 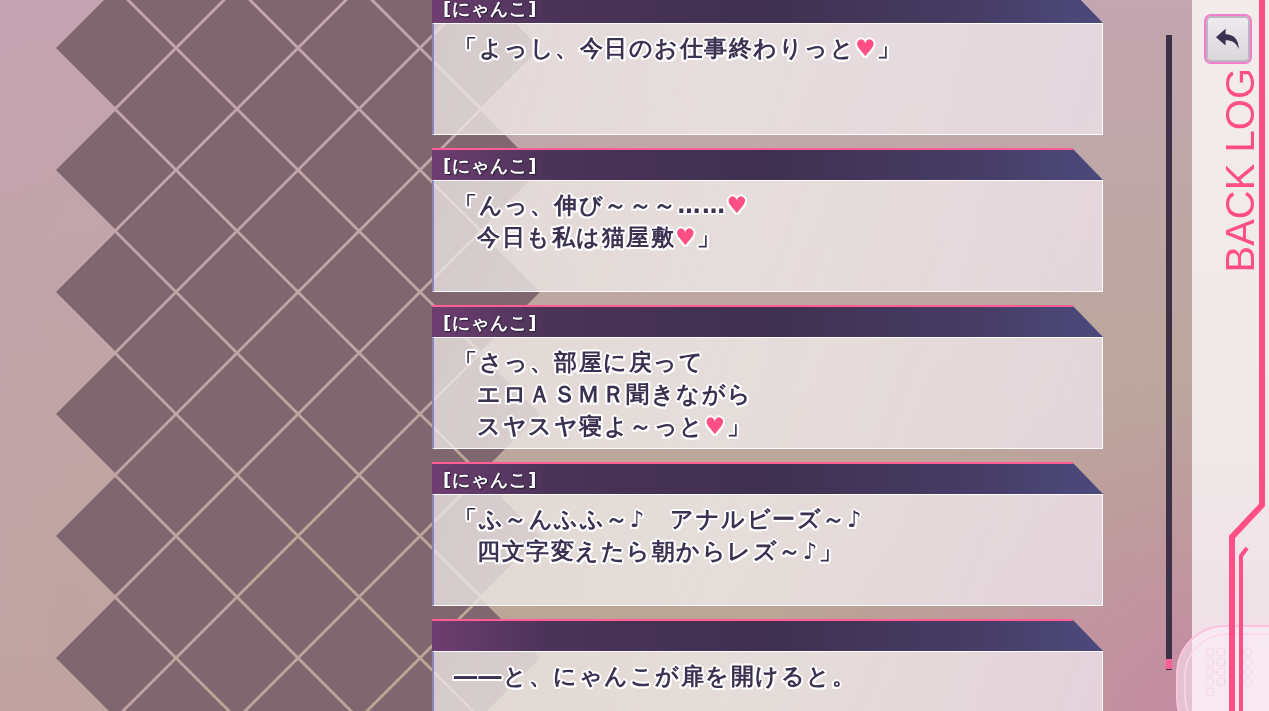 I want to click on back-button, so click(x=1228, y=39).